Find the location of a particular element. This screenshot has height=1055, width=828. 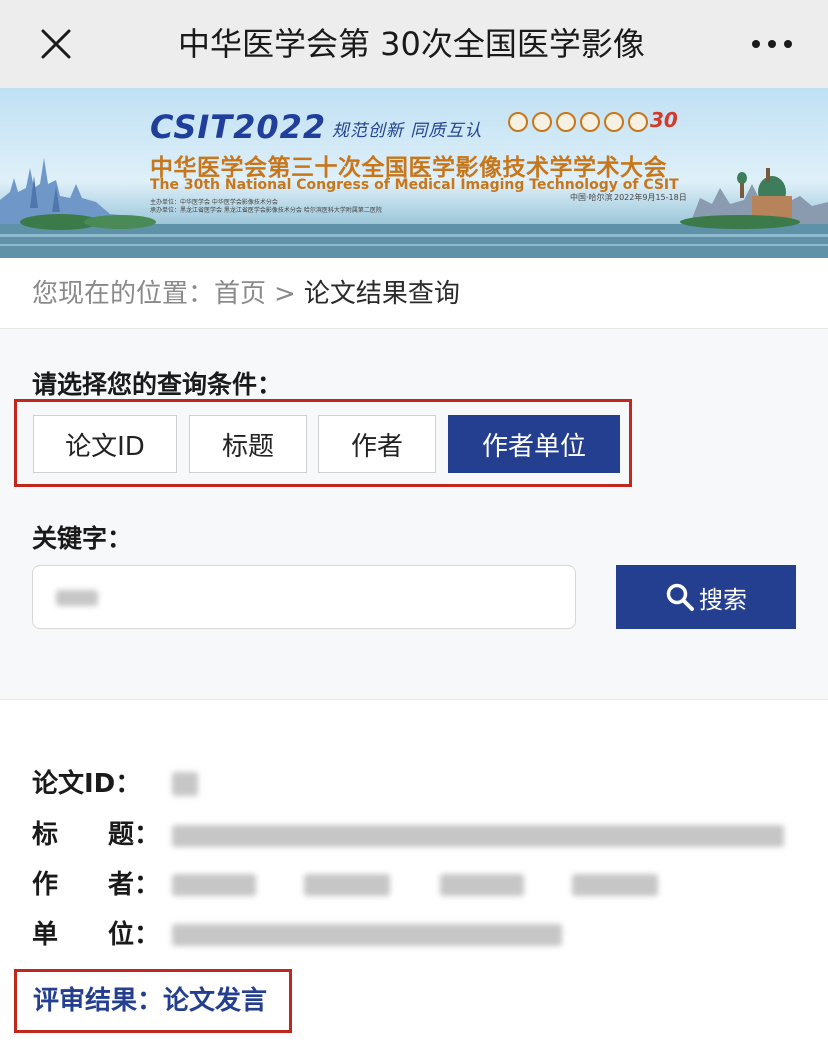

breadcrumb-current: 论文结果查询 is located at coordinates (381, 294).